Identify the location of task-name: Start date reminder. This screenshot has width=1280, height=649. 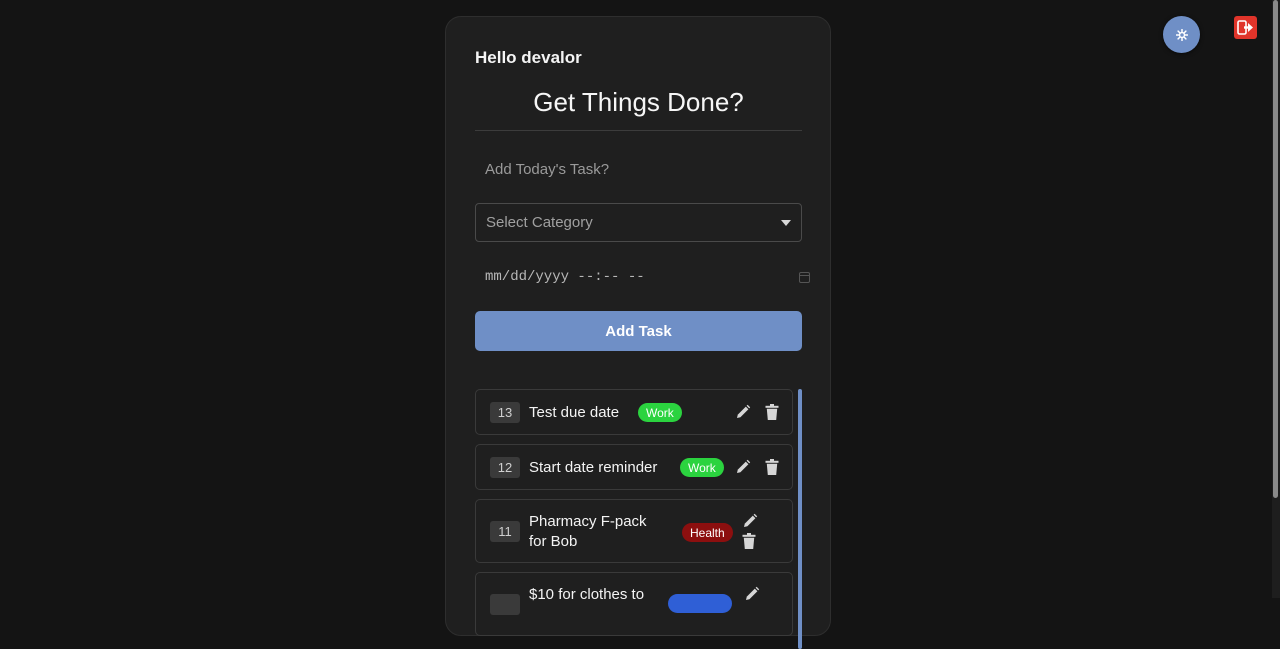
(593, 467).